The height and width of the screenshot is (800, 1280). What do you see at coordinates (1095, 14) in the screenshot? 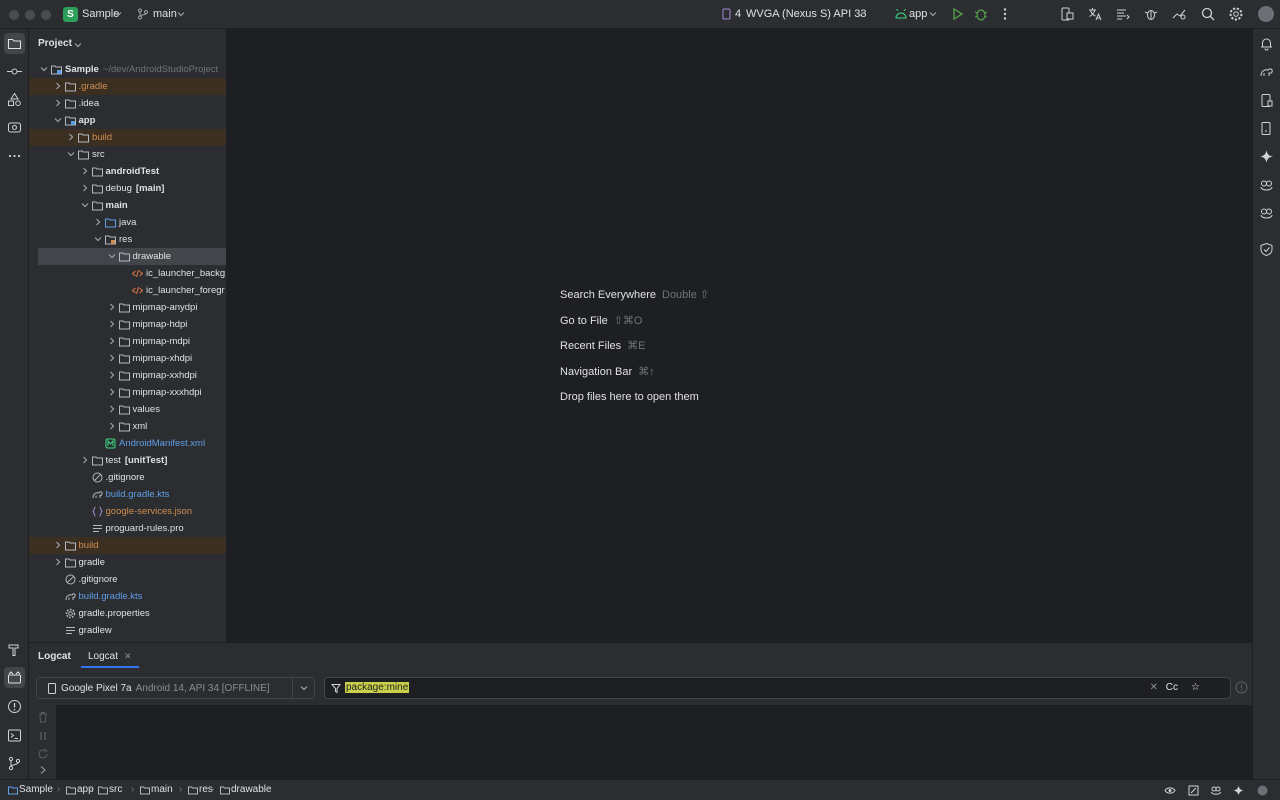
I see `translate-icon` at bounding box center [1095, 14].